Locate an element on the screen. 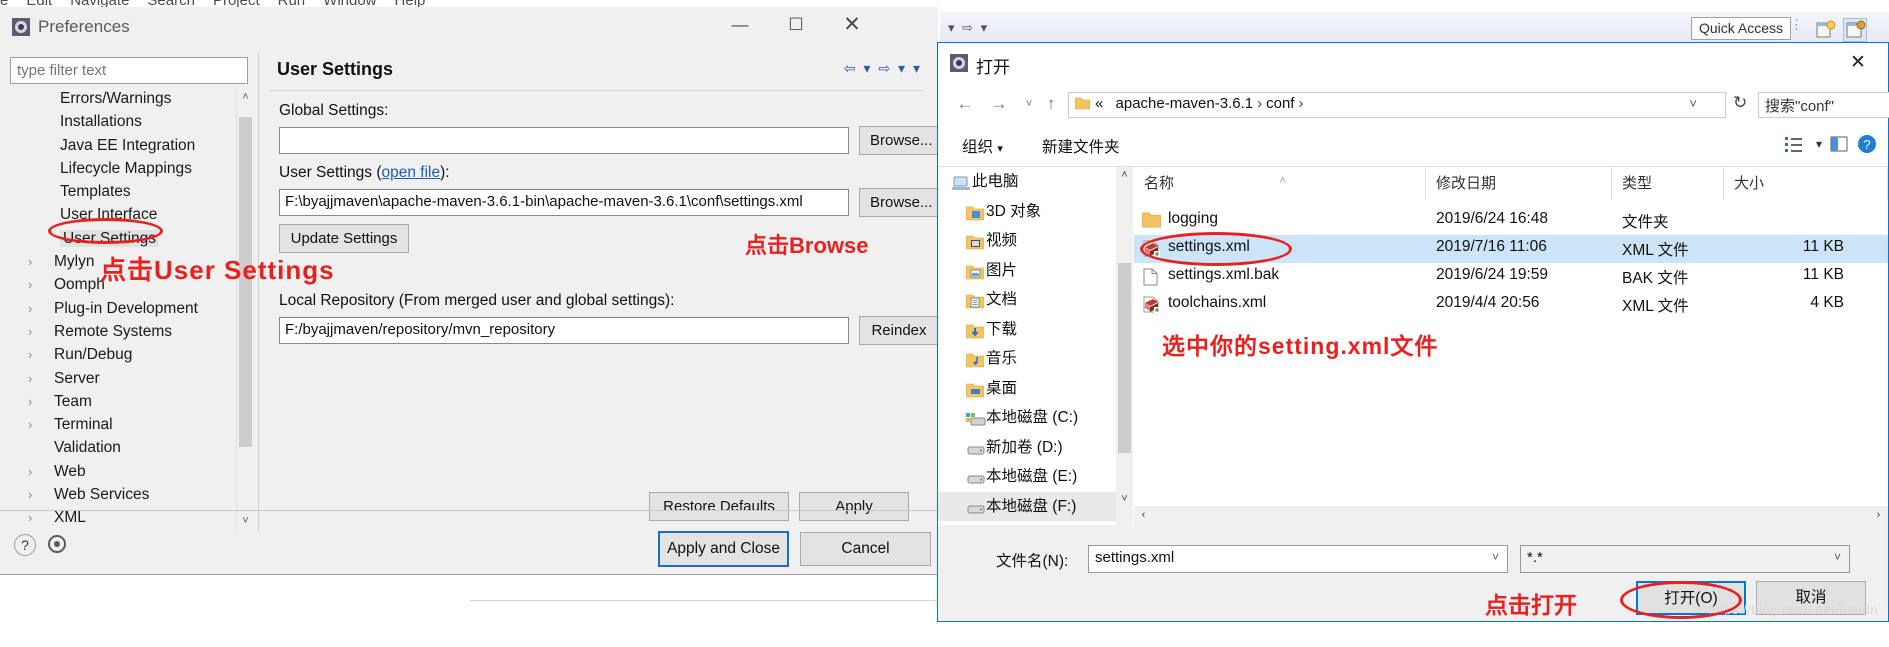  hscroll-left-icon: ‹ is located at coordinates (1143, 515).